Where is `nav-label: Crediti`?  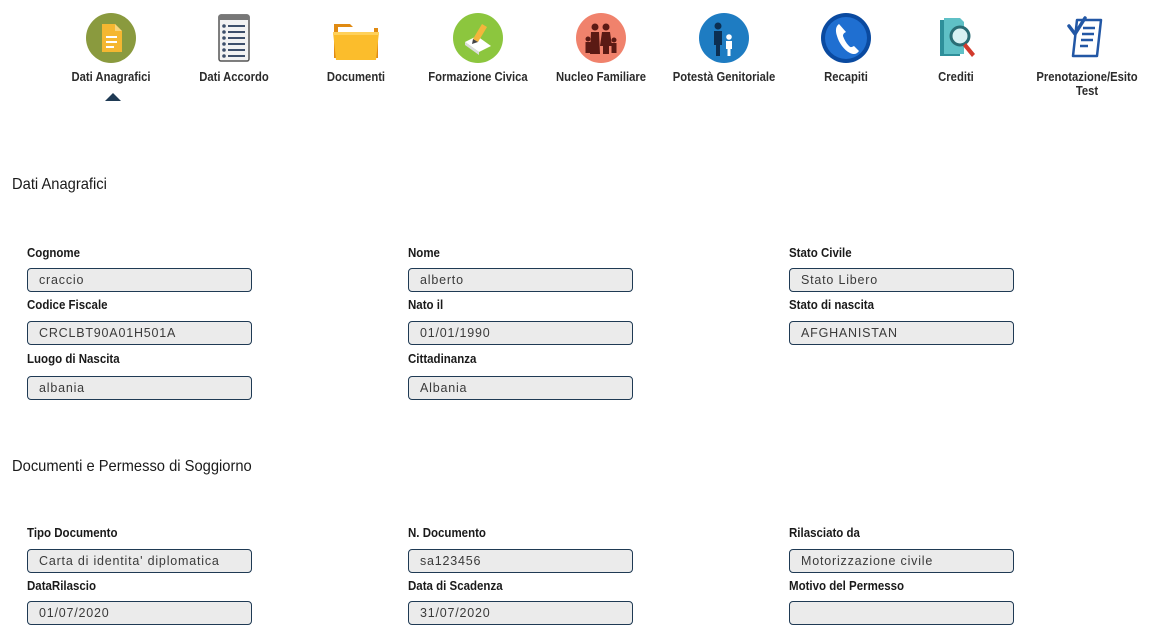 nav-label: Crediti is located at coordinates (956, 77).